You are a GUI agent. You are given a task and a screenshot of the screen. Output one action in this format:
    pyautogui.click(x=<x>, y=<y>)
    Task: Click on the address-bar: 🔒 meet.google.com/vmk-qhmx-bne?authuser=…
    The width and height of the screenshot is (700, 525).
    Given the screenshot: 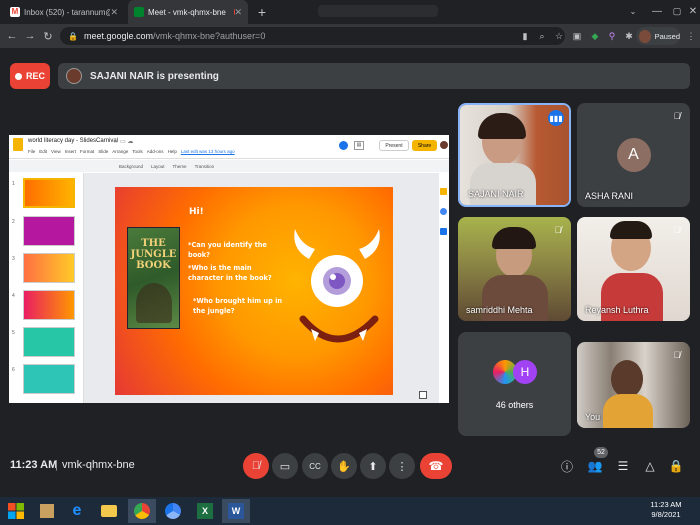 What is the action you would take?
    pyautogui.click(x=312, y=36)
    